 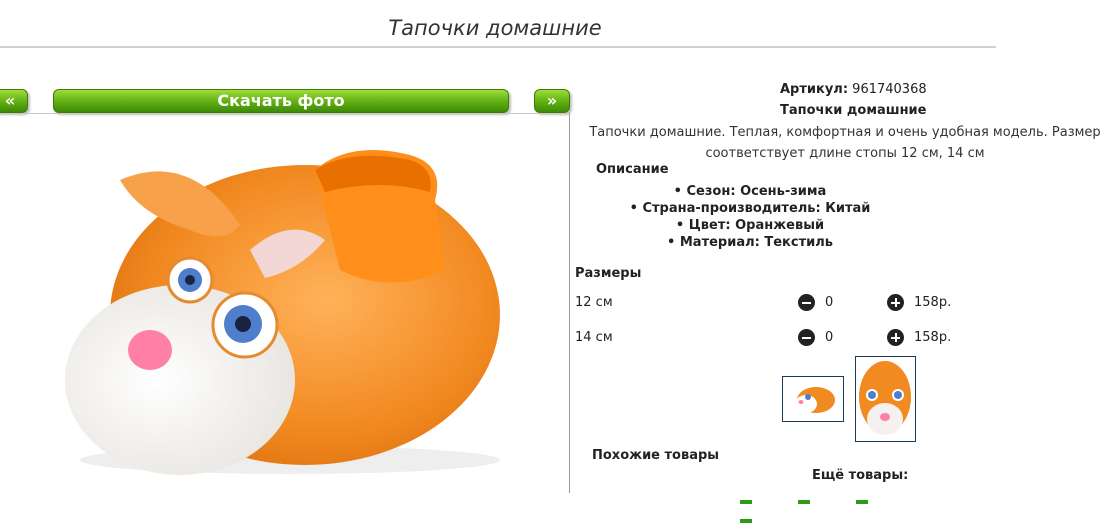 I want to click on property-item: Сезон: Осень-зима, so click(x=750, y=191).